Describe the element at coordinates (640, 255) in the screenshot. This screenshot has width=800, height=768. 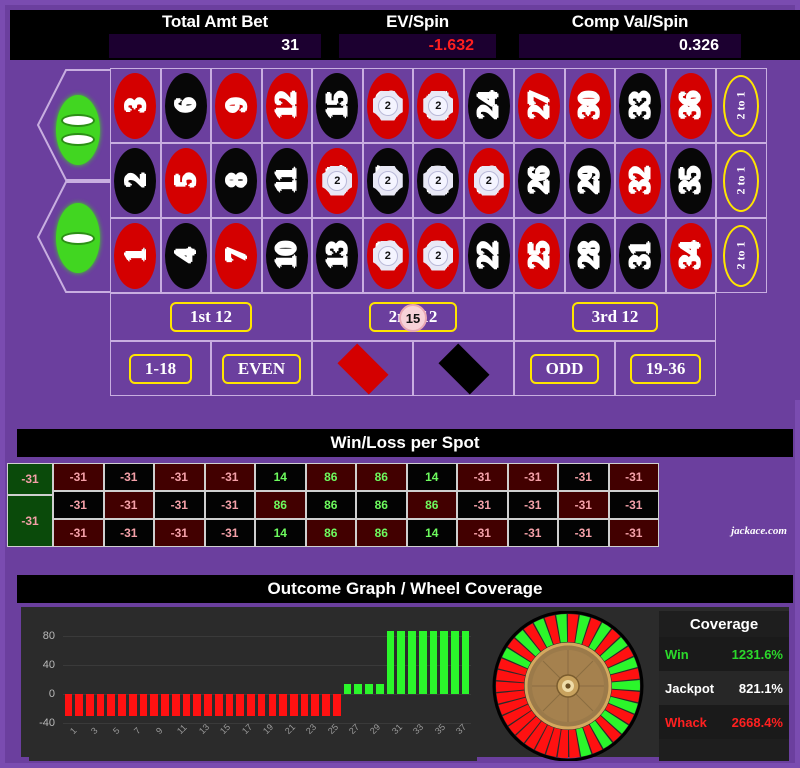
I see `bet-cell-31: 31` at that location.